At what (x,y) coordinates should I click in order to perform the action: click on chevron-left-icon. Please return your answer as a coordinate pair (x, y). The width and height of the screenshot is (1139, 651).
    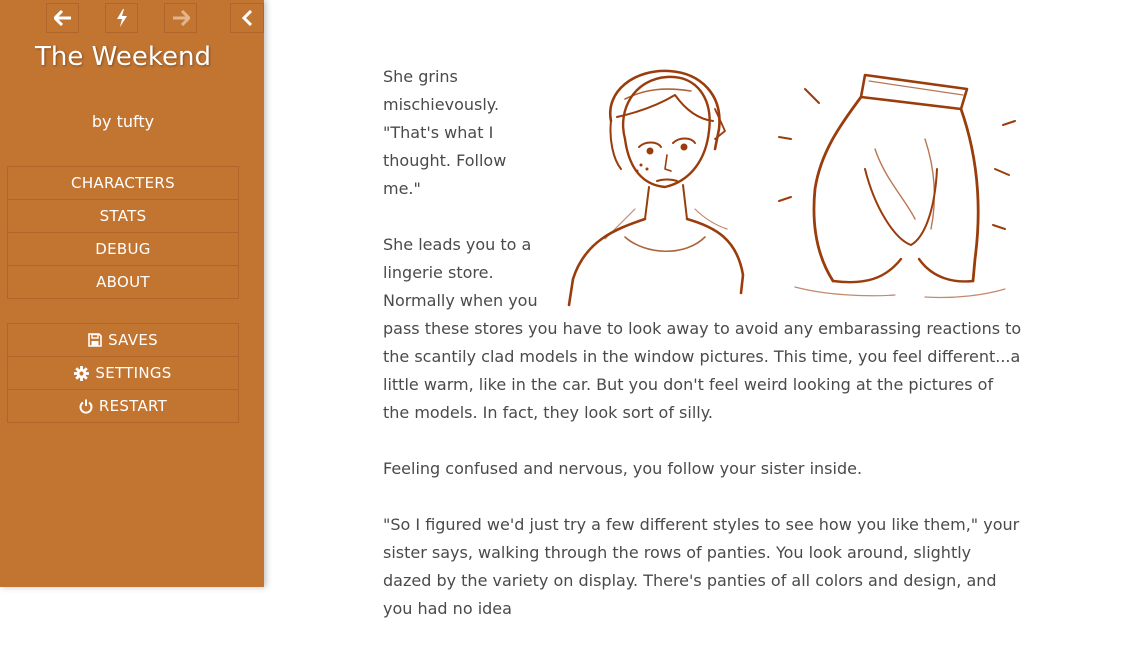
    Looking at the image, I should click on (247, 18).